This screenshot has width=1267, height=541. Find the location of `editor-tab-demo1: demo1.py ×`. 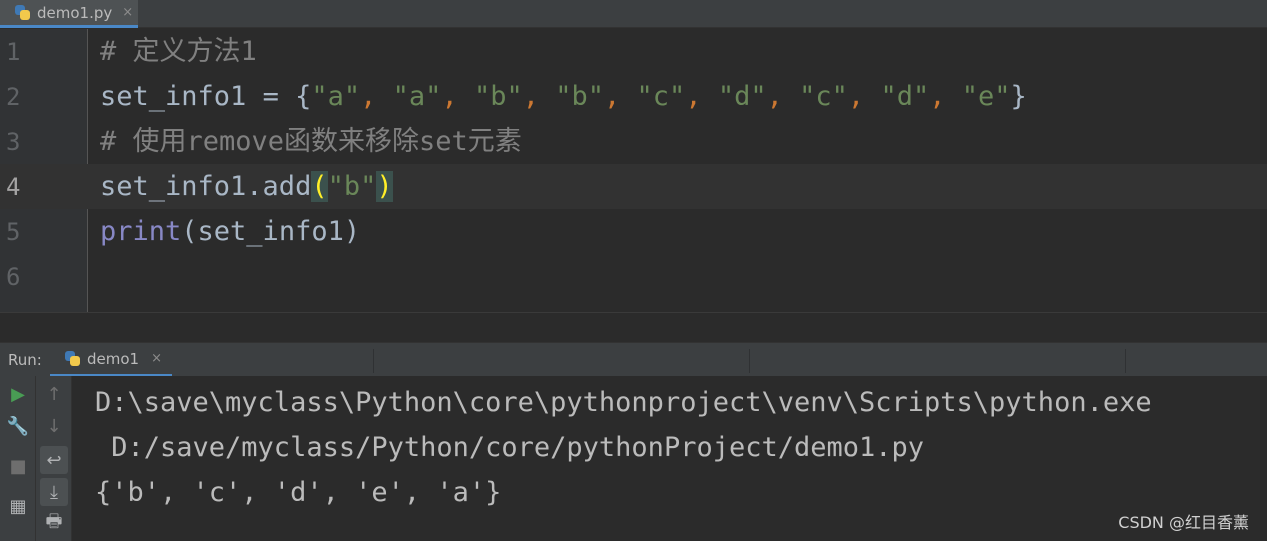

editor-tab-demo1: demo1.py × is located at coordinates (69, 14).